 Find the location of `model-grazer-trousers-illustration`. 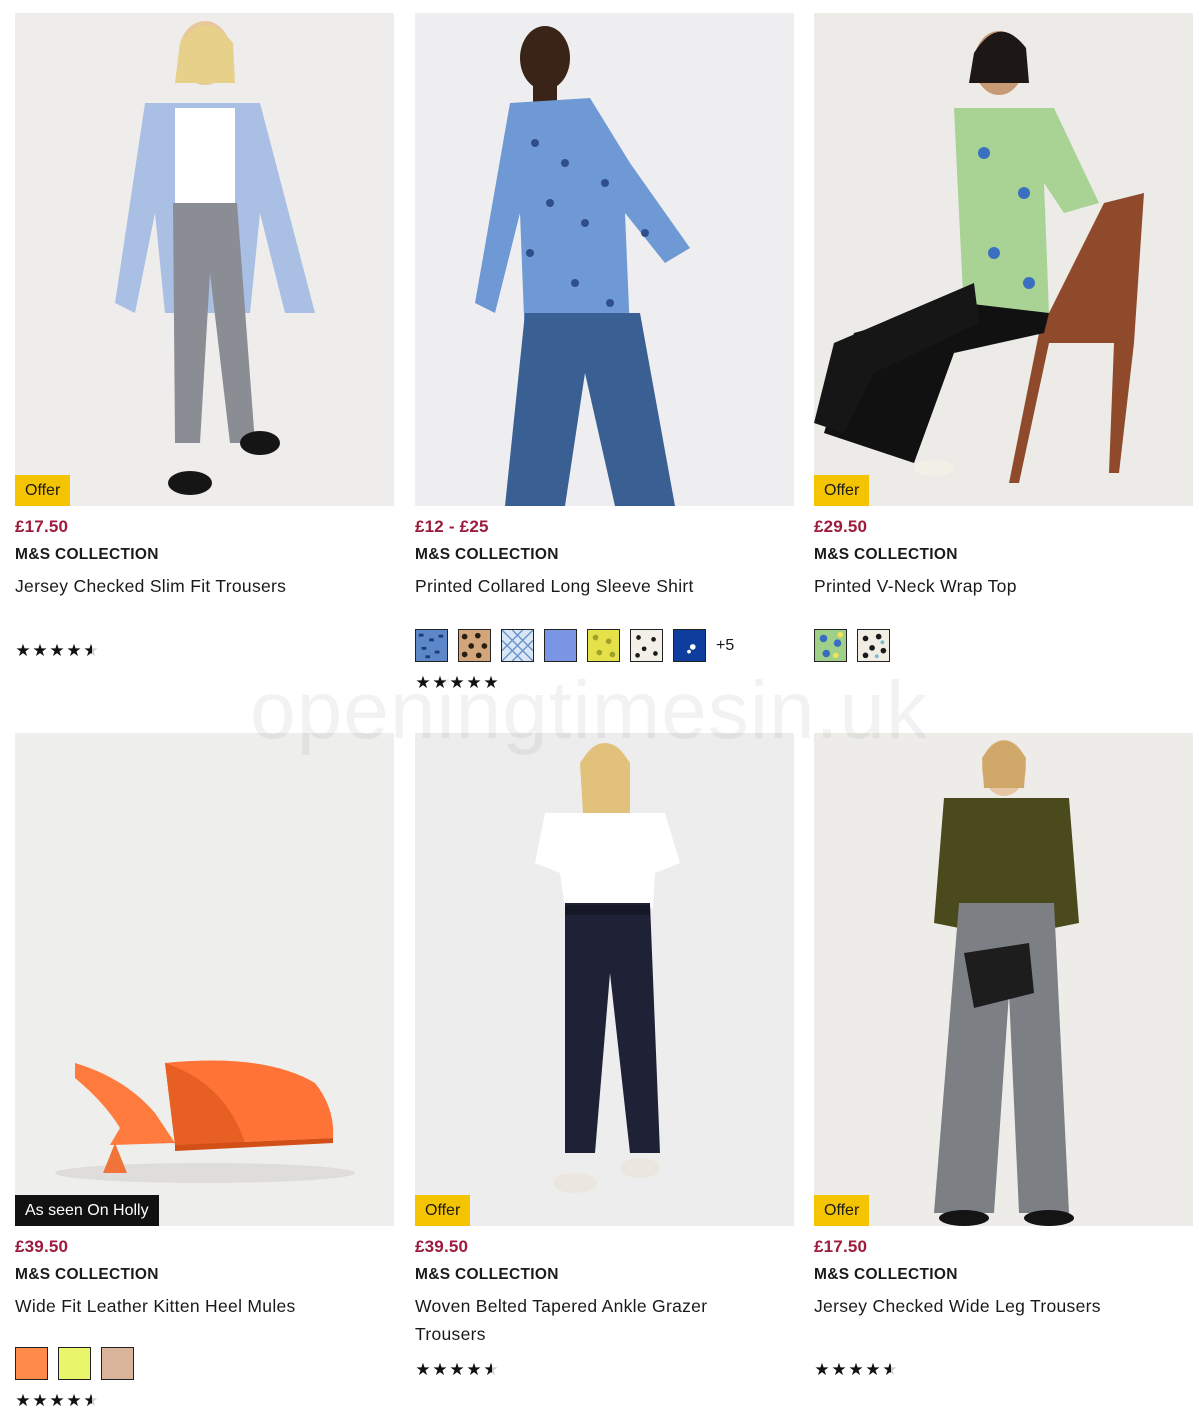

model-grazer-trousers-illustration is located at coordinates (604, 979).